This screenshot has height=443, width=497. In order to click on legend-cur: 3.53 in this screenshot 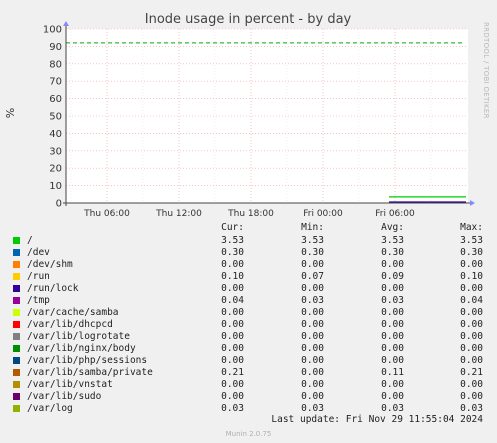, I will do `click(232, 240)`.